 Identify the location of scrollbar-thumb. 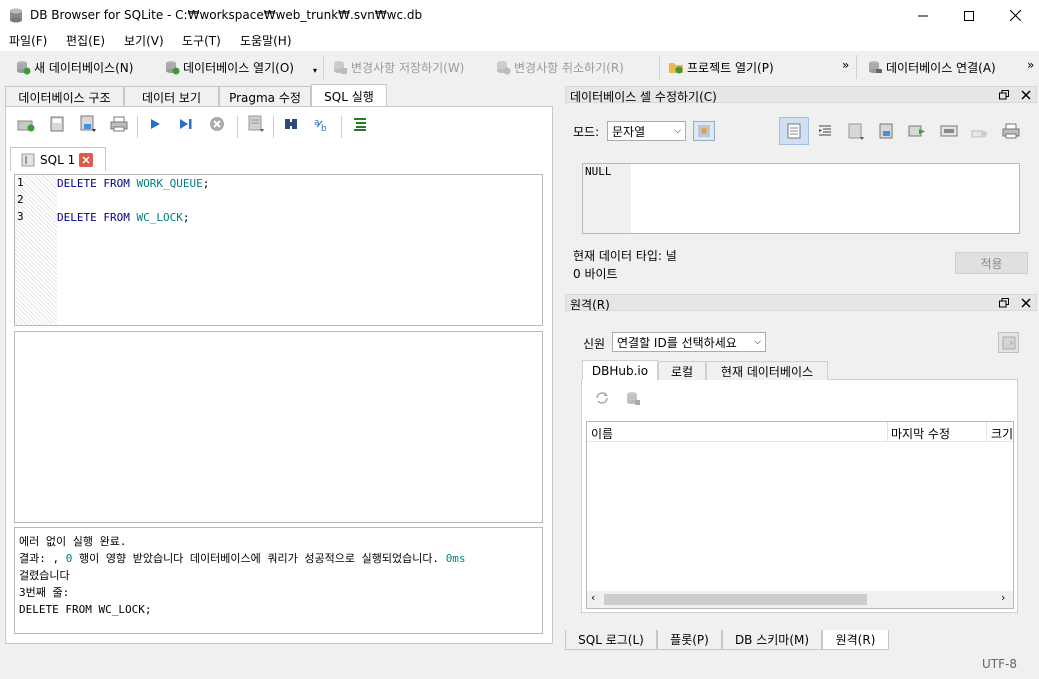
(735, 599).